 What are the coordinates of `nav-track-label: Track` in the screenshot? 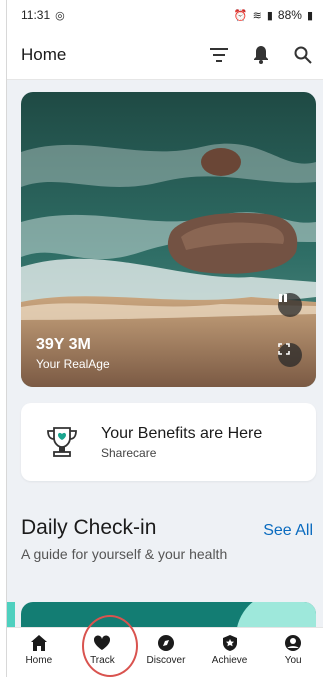 It's located at (102, 660).